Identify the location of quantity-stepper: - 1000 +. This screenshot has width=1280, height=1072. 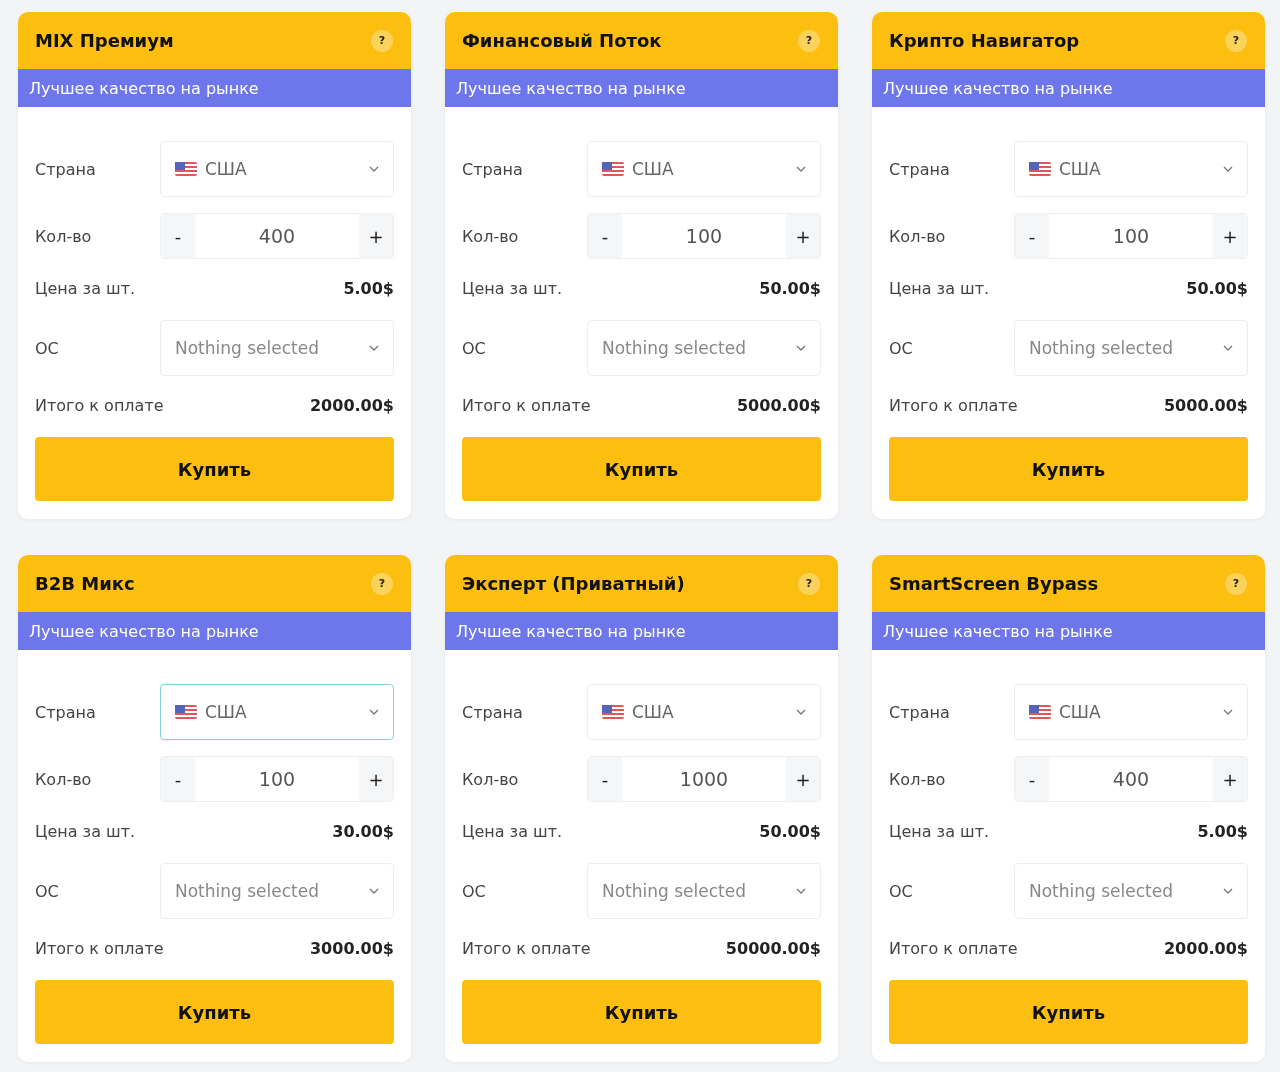
(704, 779).